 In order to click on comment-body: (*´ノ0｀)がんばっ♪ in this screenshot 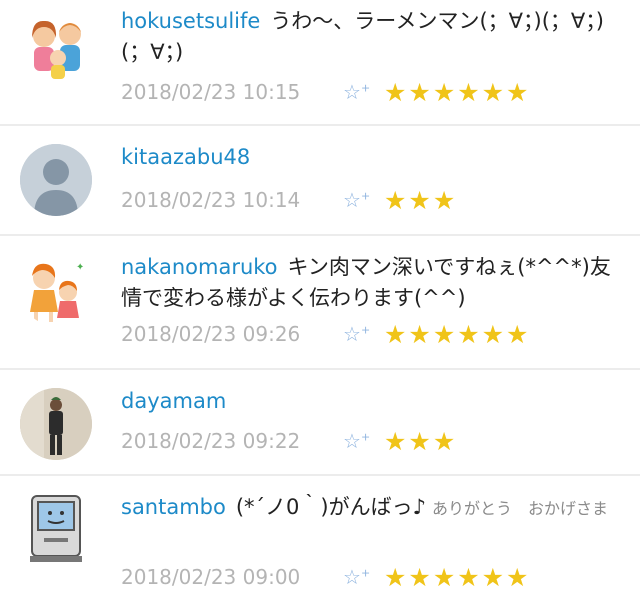, I will do `click(331, 507)`.